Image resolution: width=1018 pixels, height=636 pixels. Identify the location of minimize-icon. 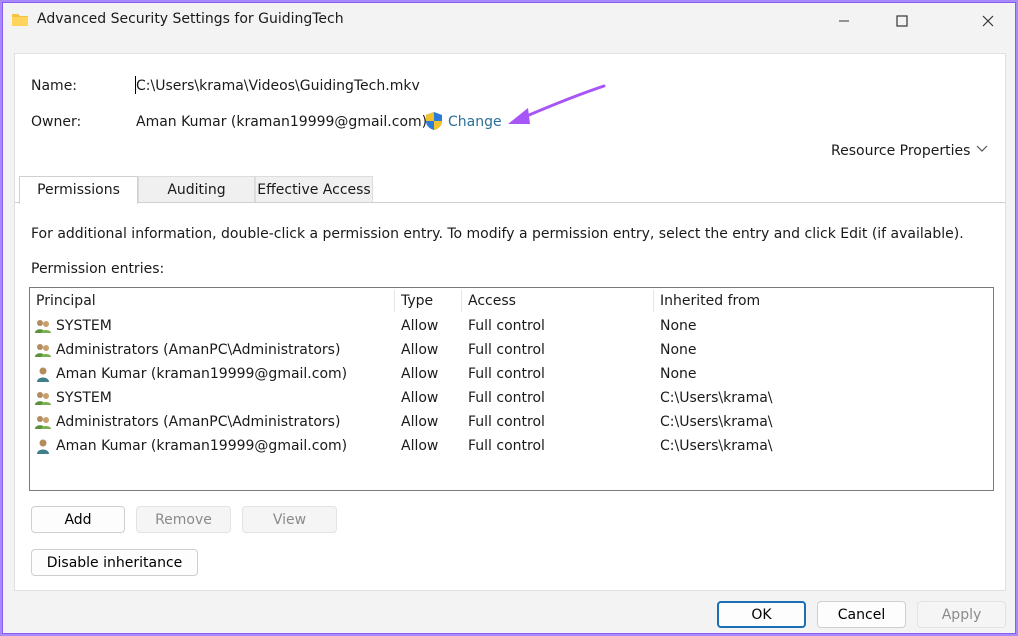
(844, 21).